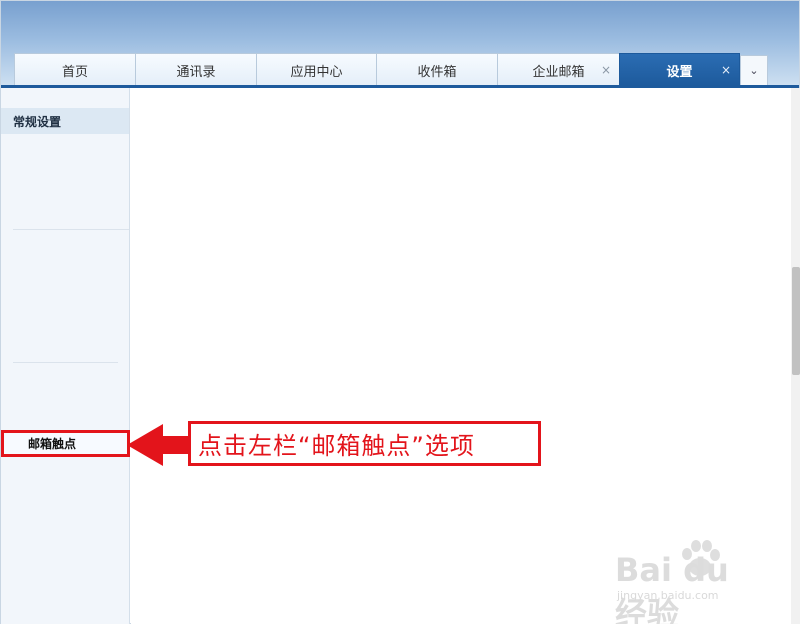 The image size is (800, 624). I want to click on tab-enterprise-mail: 企业邮箱 ×, so click(558, 69).